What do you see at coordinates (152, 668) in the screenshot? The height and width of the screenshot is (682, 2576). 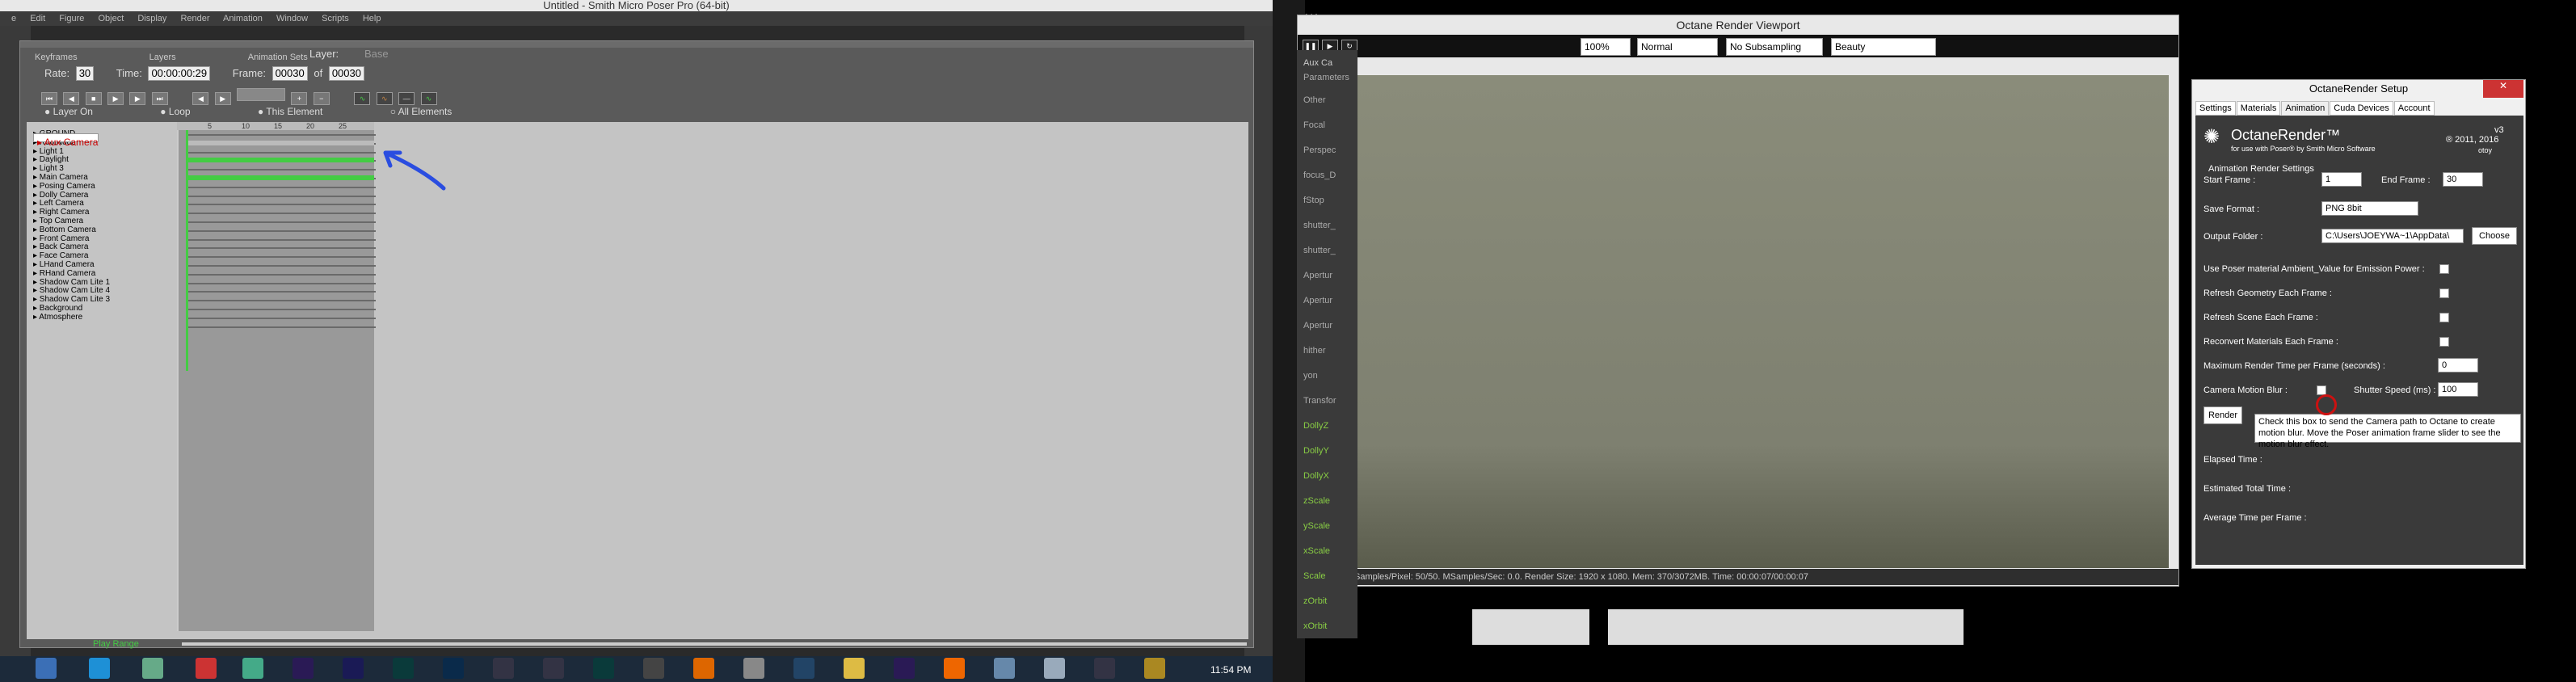 I see `app-icon` at bounding box center [152, 668].